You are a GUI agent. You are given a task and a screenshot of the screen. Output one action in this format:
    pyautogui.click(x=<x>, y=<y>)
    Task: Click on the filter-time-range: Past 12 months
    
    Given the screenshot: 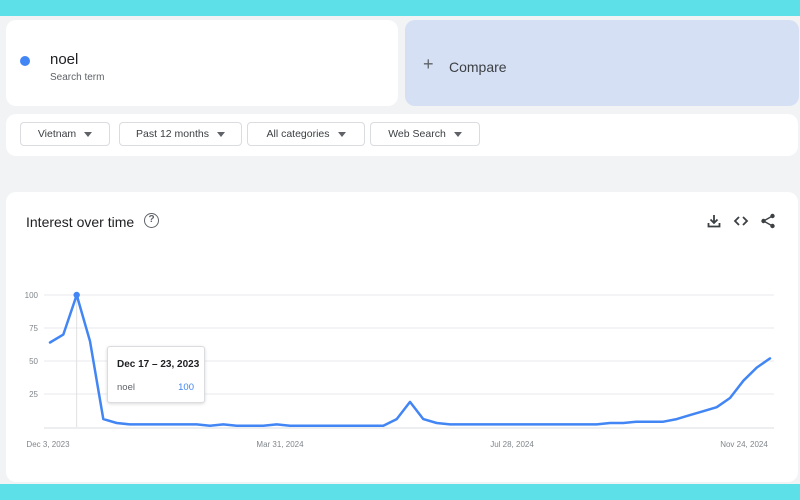 What is the action you would take?
    pyautogui.click(x=180, y=134)
    